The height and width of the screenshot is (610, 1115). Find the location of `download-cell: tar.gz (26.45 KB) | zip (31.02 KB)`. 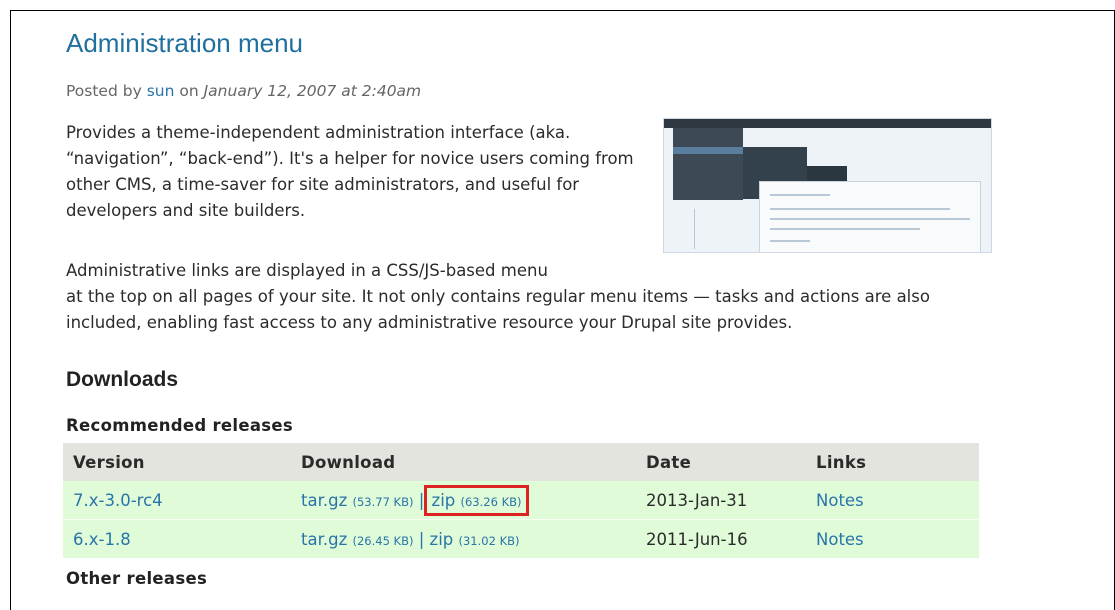

download-cell: tar.gz (26.45 KB) | zip (31.02 KB) is located at coordinates (473, 538).